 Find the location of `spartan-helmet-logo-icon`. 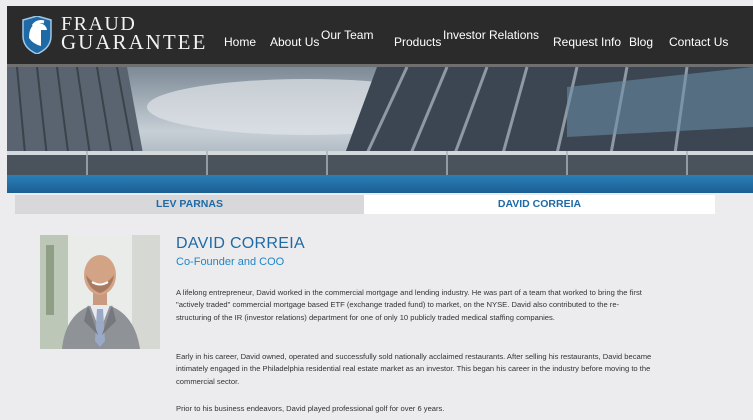

spartan-helmet-logo-icon is located at coordinates (37, 35).